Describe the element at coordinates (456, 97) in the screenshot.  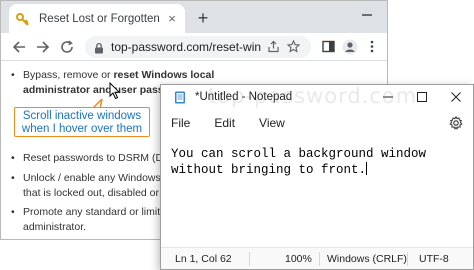
I see `notepad-close-icon` at that location.